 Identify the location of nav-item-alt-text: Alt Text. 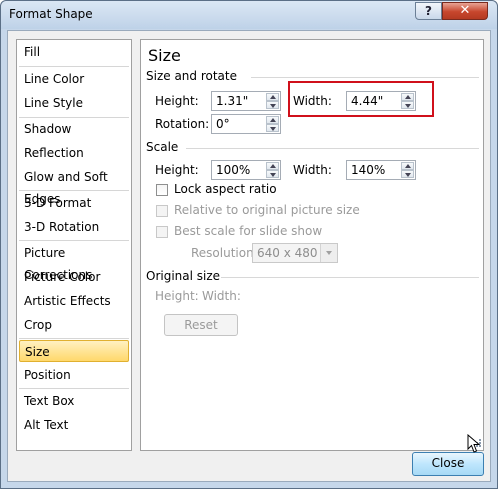
(74, 425).